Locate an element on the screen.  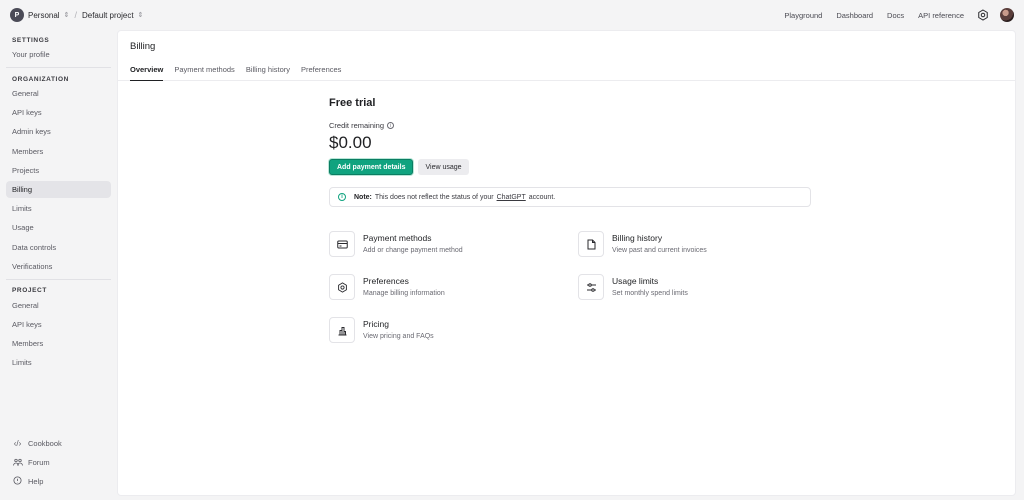
card-title: Usage limits is located at coordinates (635, 281).